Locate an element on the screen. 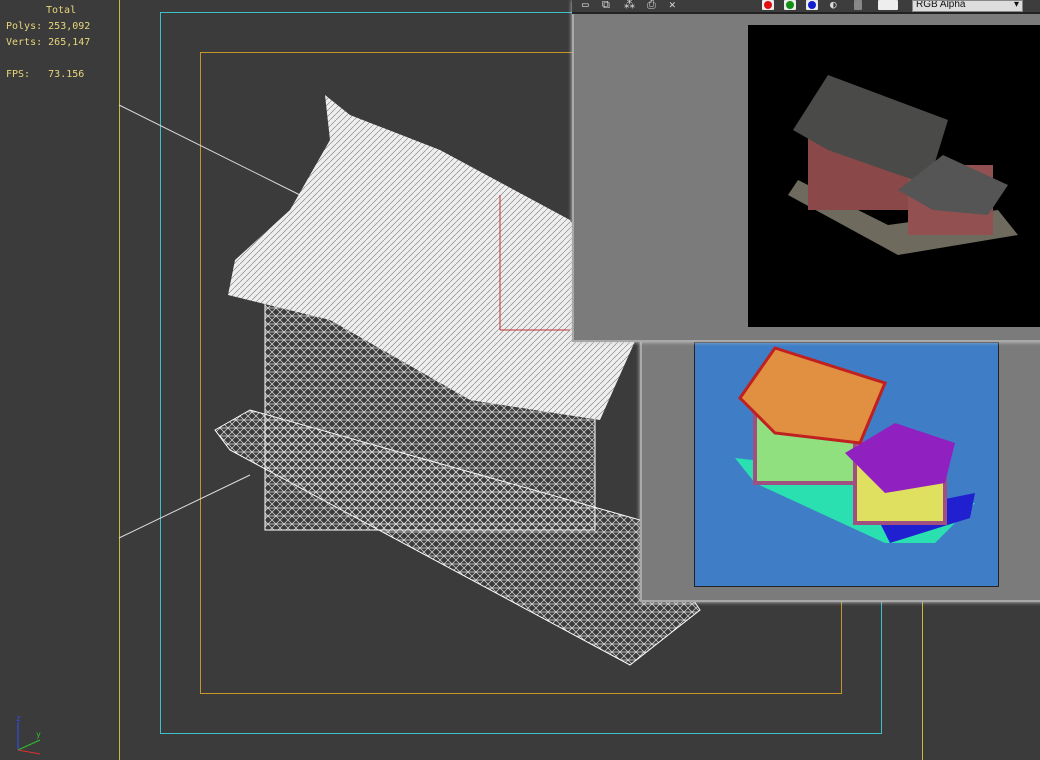  copy-icon: ⧉ is located at coordinates (606, 6).